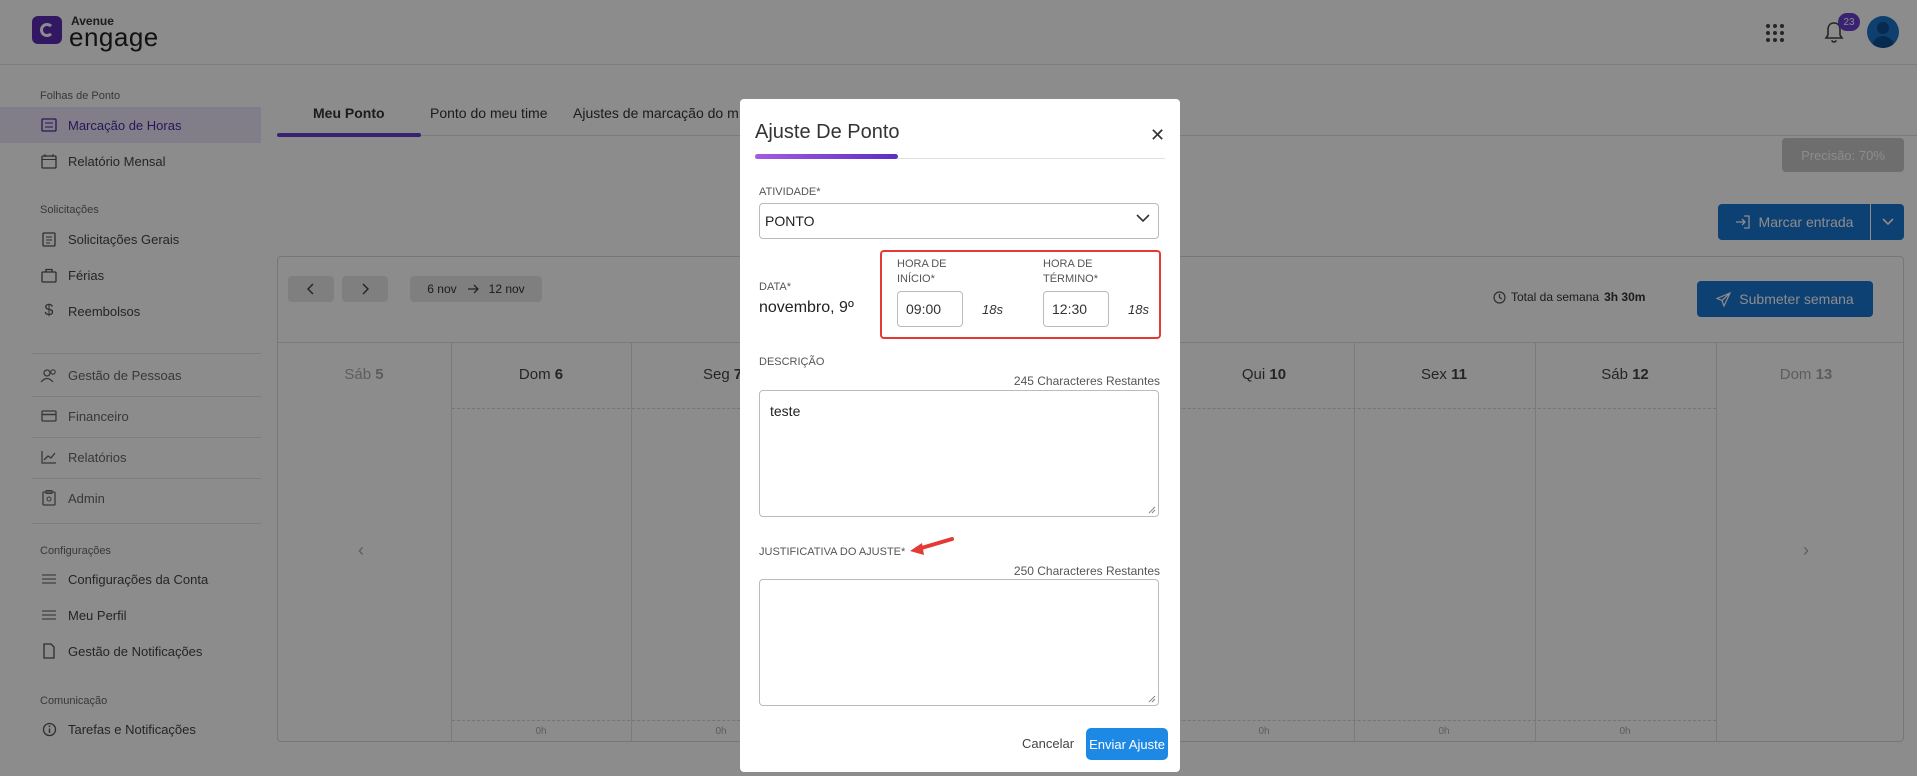  Describe the element at coordinates (992, 309) in the screenshot. I see `hora-inicio-duration: 18s` at that location.